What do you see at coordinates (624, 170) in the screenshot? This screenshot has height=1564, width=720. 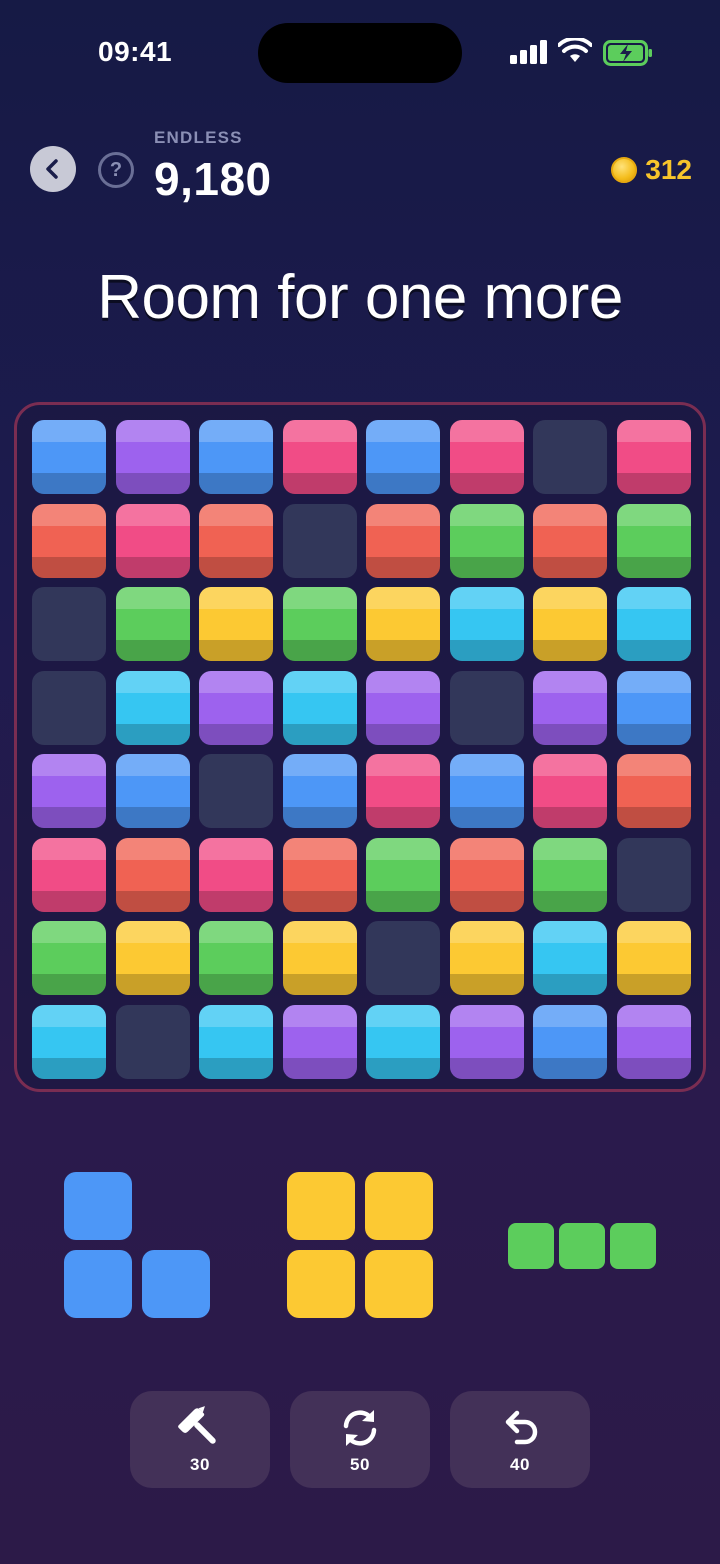 I see `coin-icon` at bounding box center [624, 170].